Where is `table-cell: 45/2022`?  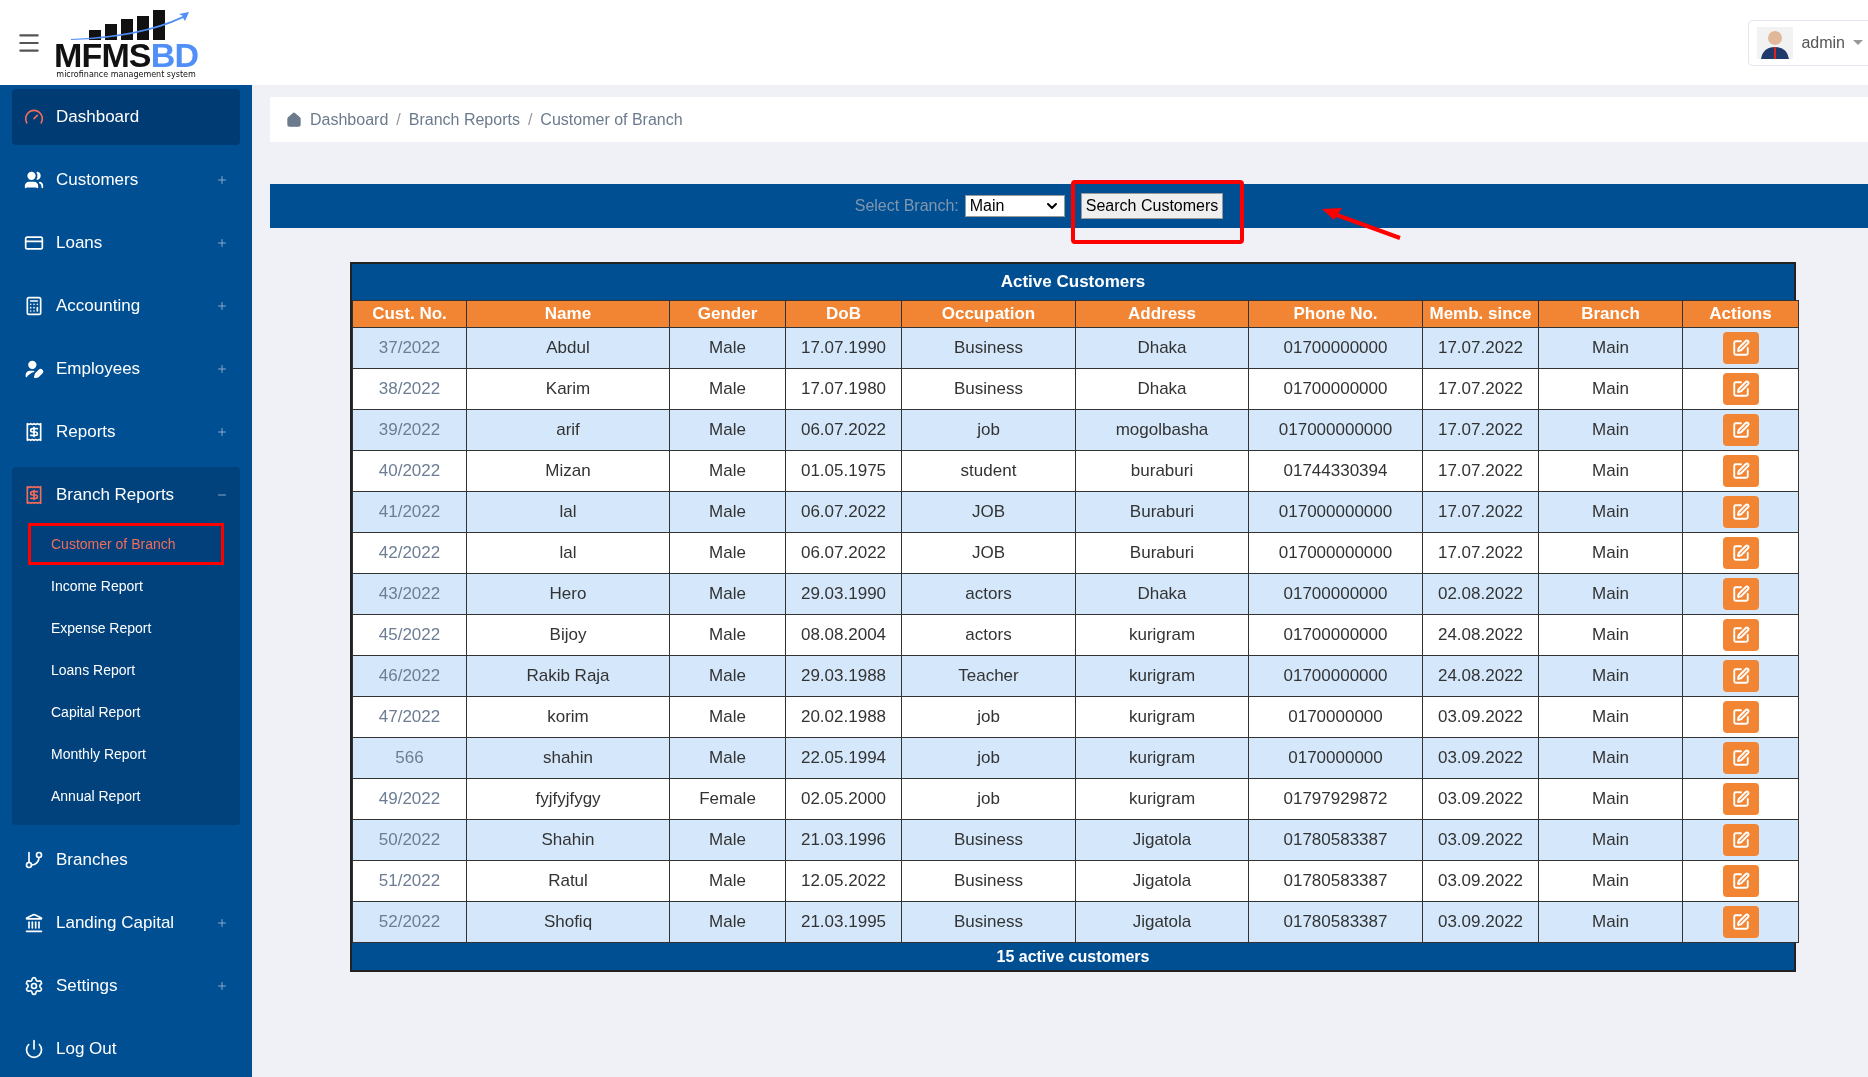 table-cell: 45/2022 is located at coordinates (409, 635).